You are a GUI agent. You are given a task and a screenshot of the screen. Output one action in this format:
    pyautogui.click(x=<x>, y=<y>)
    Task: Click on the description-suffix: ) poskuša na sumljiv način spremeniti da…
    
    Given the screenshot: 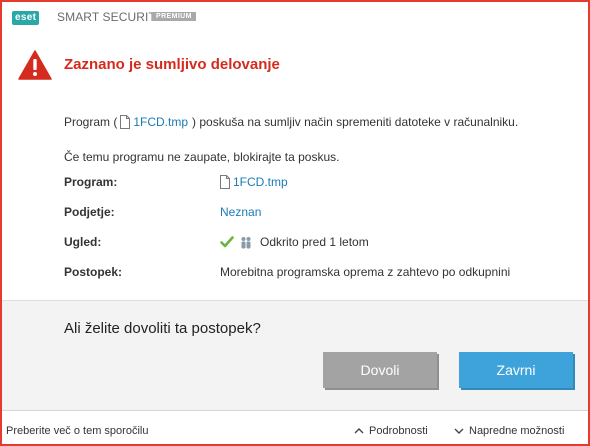 What is the action you would take?
    pyautogui.click(x=355, y=122)
    